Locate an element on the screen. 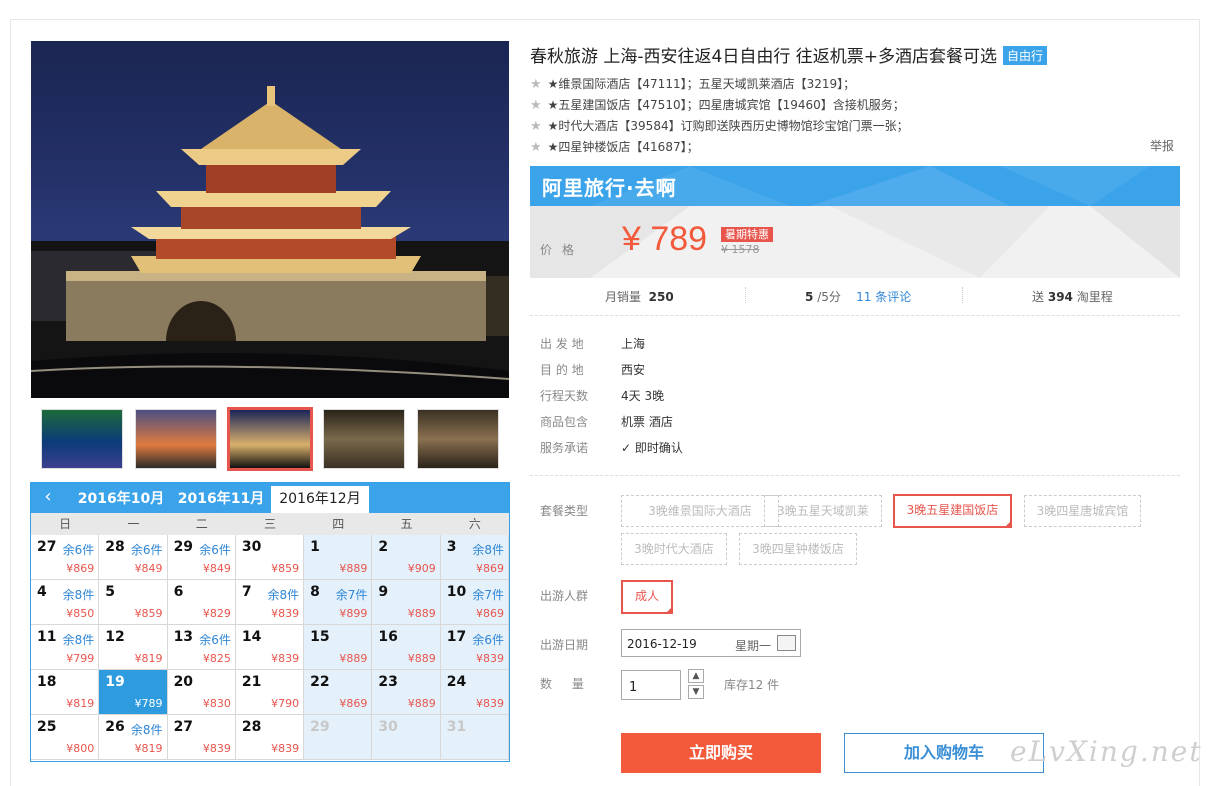 This screenshot has width=1213, height=786. package-option-selected: 3晚五星建国饭店 is located at coordinates (952, 511).